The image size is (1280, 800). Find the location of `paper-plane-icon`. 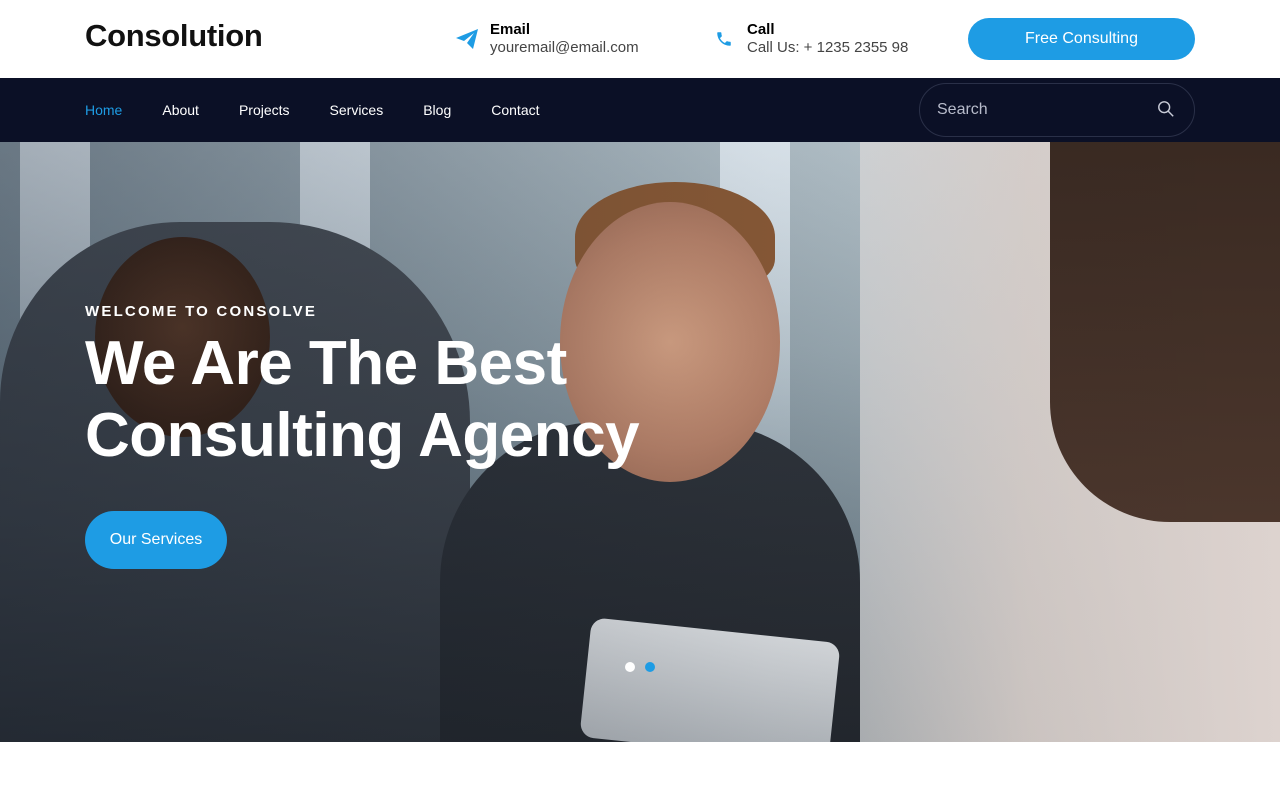

paper-plane-icon is located at coordinates (467, 39).